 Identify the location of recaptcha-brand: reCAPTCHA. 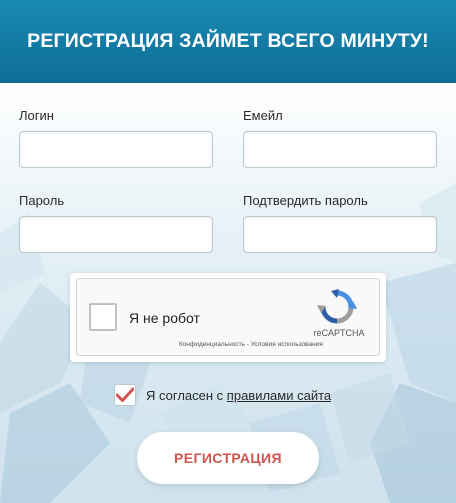
(339, 333).